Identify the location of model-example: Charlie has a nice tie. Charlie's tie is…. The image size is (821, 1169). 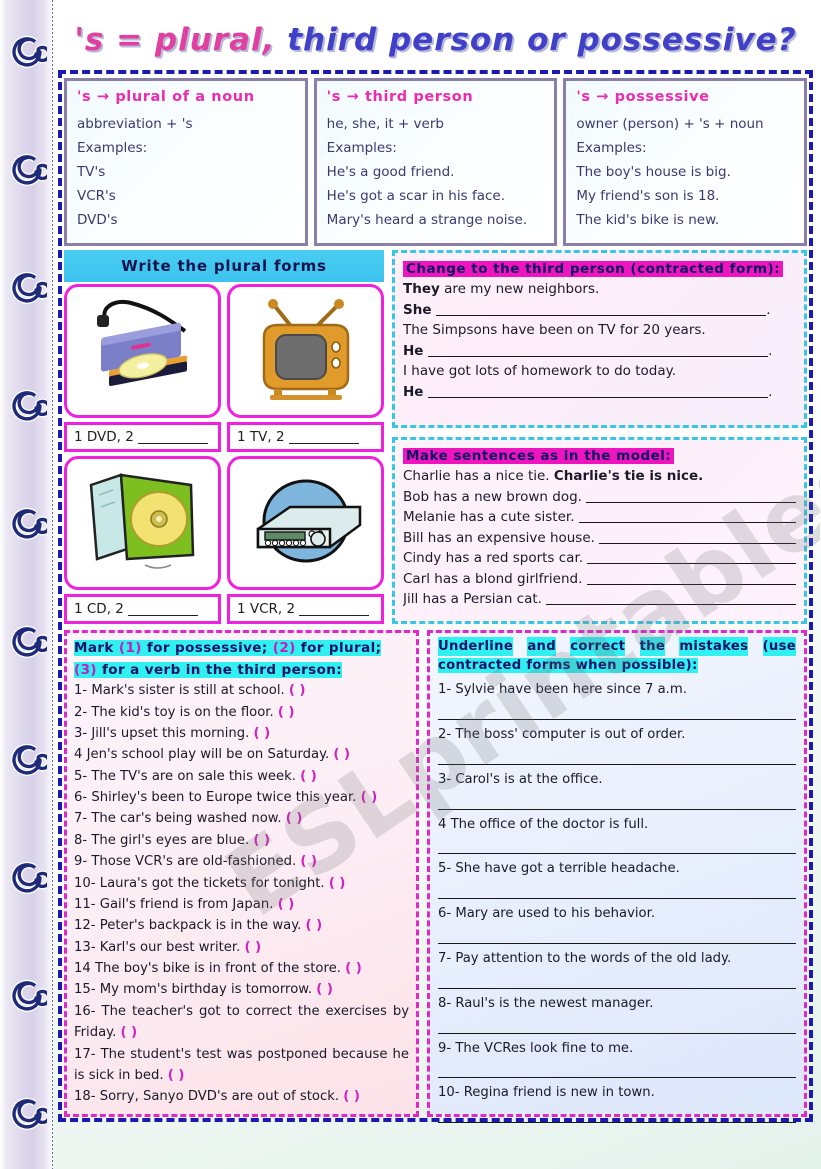
(553, 476).